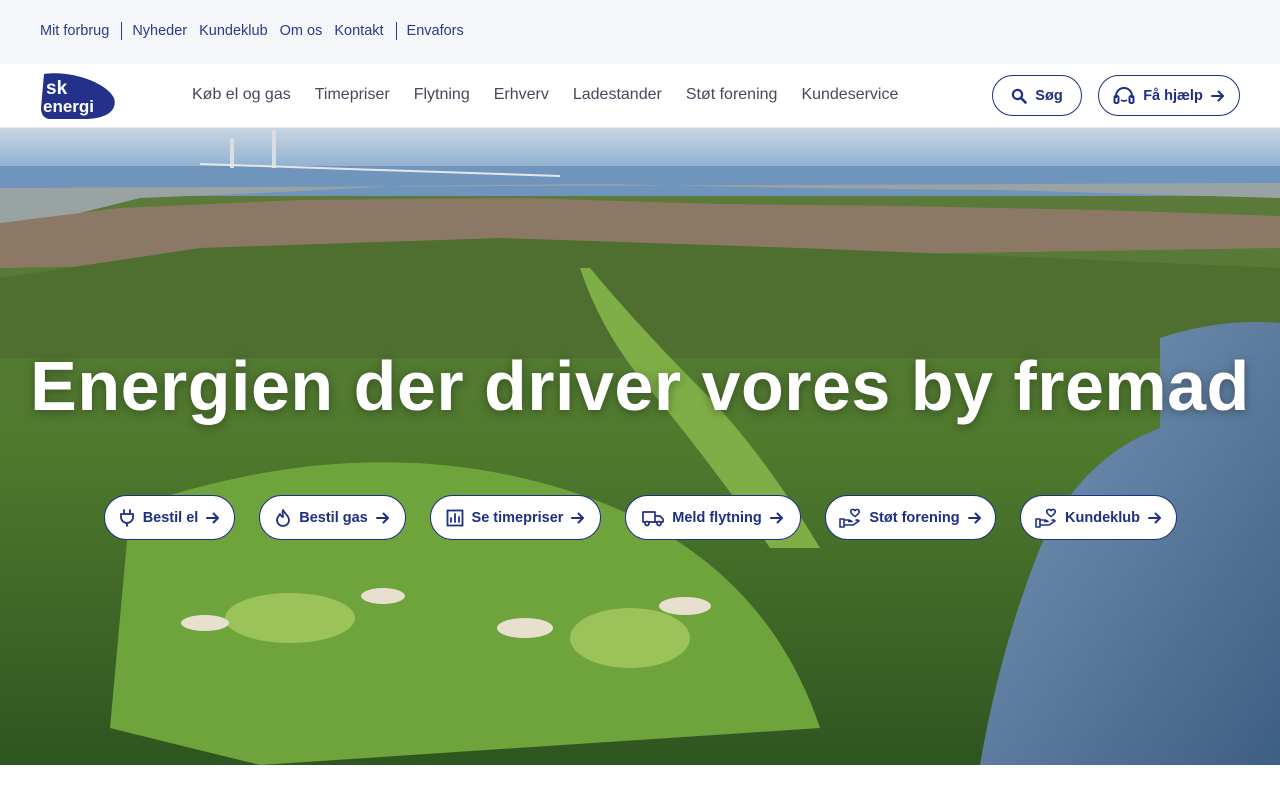 Image resolution: width=1280 pixels, height=800 pixels. What do you see at coordinates (74, 31) in the screenshot?
I see `link-mit-forbrug: Mit forbrug` at bounding box center [74, 31].